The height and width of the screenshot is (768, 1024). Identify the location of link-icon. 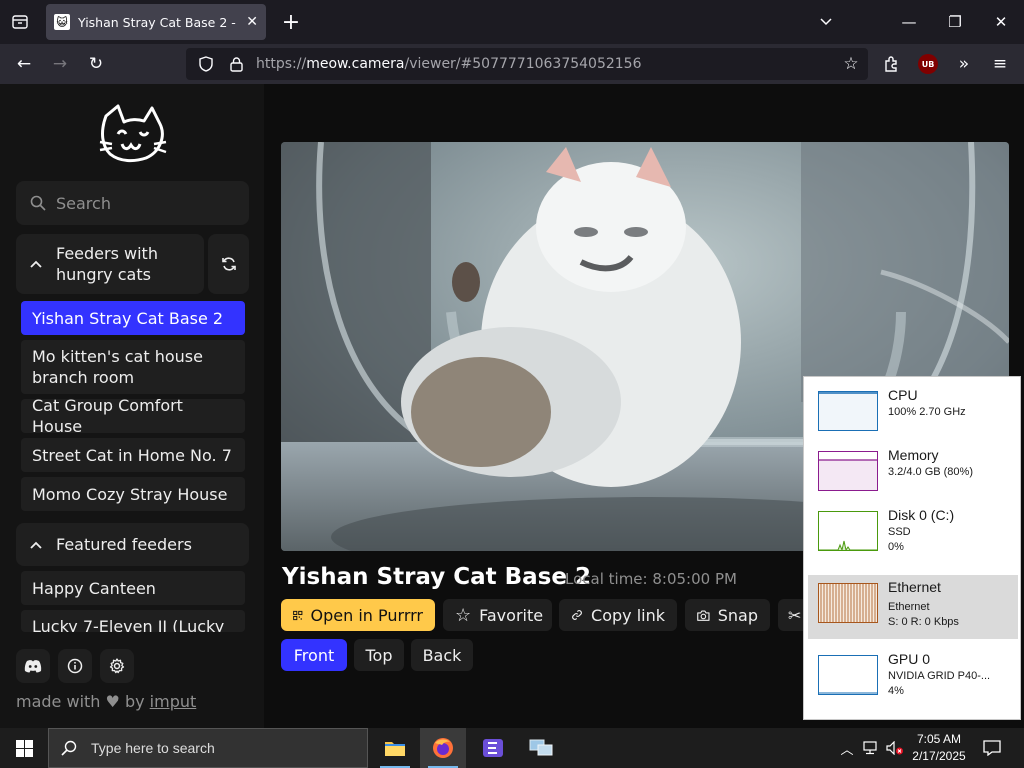
(577, 615).